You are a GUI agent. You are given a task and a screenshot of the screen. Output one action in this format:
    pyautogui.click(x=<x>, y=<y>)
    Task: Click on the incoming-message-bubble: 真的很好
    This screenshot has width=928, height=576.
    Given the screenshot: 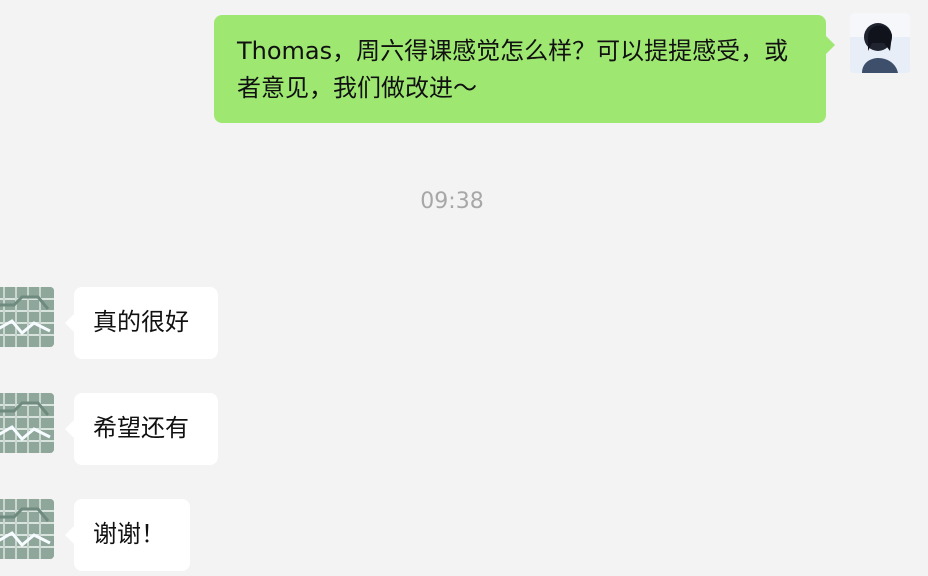 What is the action you would take?
    pyautogui.click(x=141, y=323)
    